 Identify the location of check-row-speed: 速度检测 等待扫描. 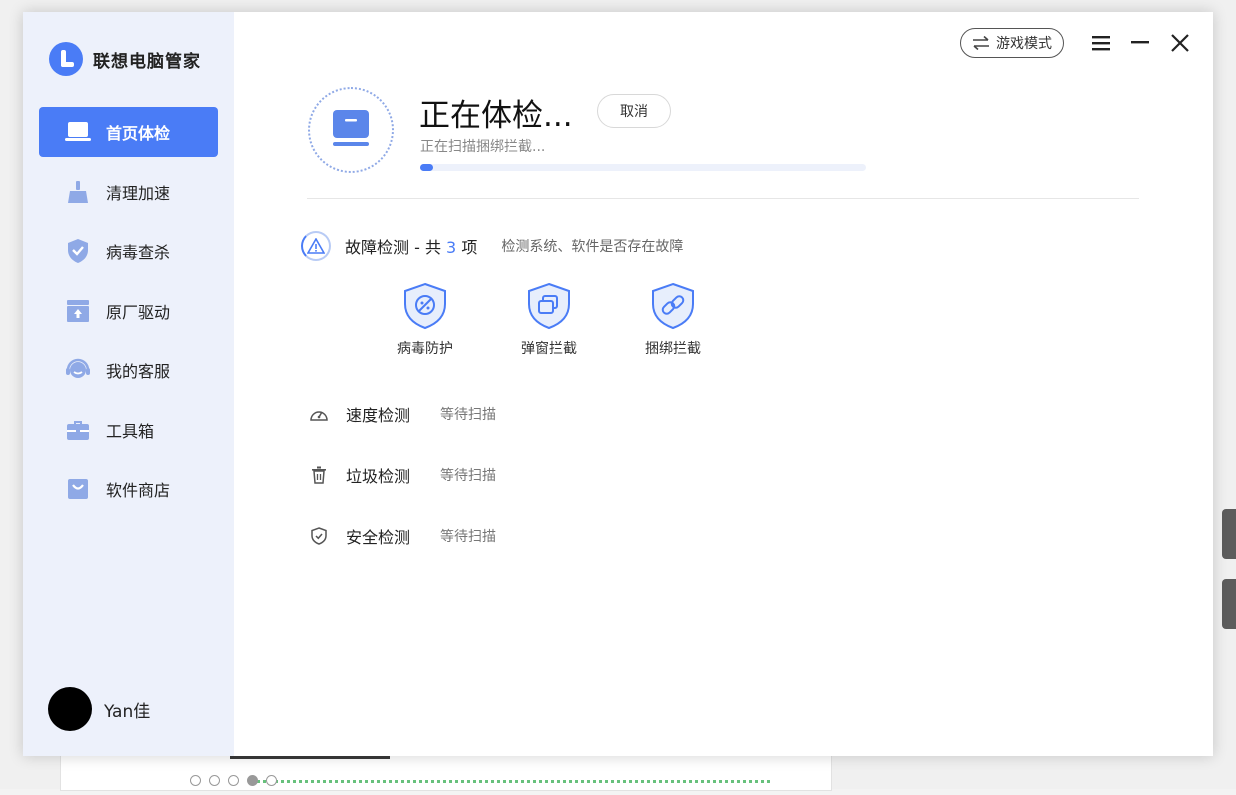
(402, 414).